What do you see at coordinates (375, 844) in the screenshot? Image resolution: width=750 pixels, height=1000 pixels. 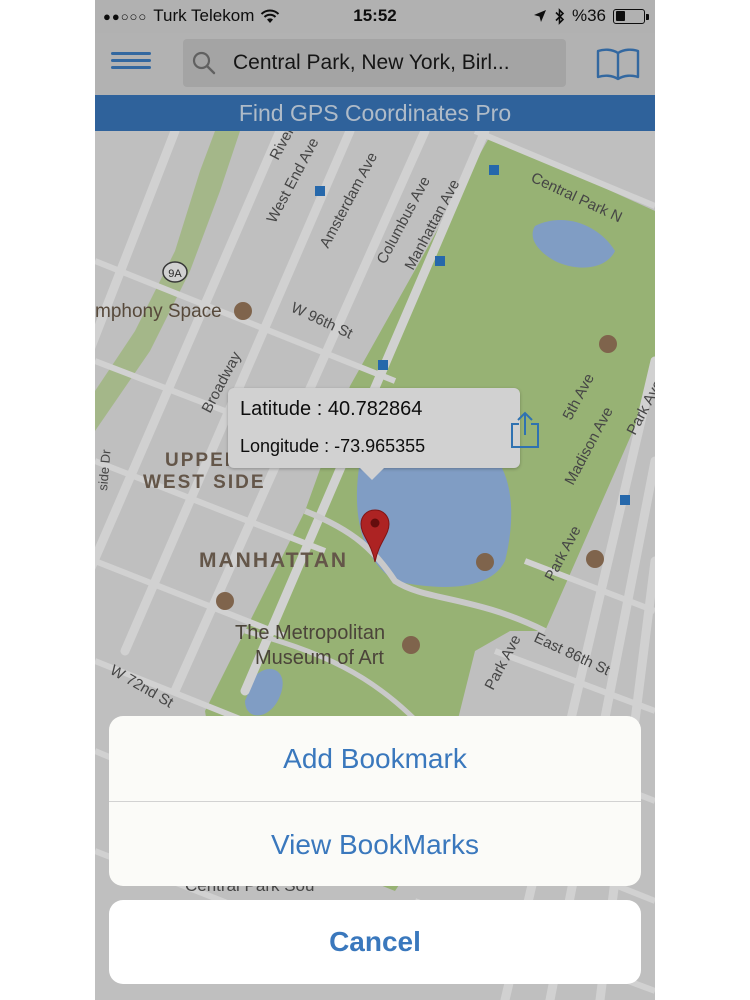 I see `view-bookmarks-button: View BookMarks` at bounding box center [375, 844].